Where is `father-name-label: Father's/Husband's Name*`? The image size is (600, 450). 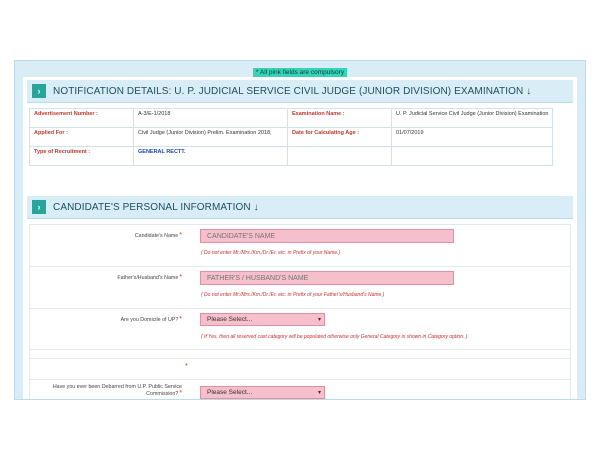
father-name-label: Father's/Husband's Name* is located at coordinates (107, 277).